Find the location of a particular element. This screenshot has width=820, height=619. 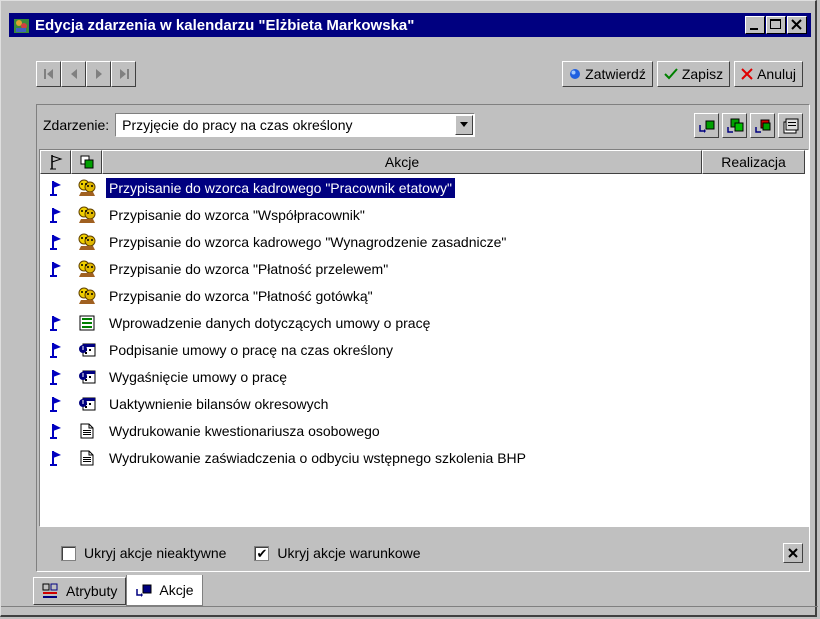

copy-action-button is located at coordinates (734, 125).